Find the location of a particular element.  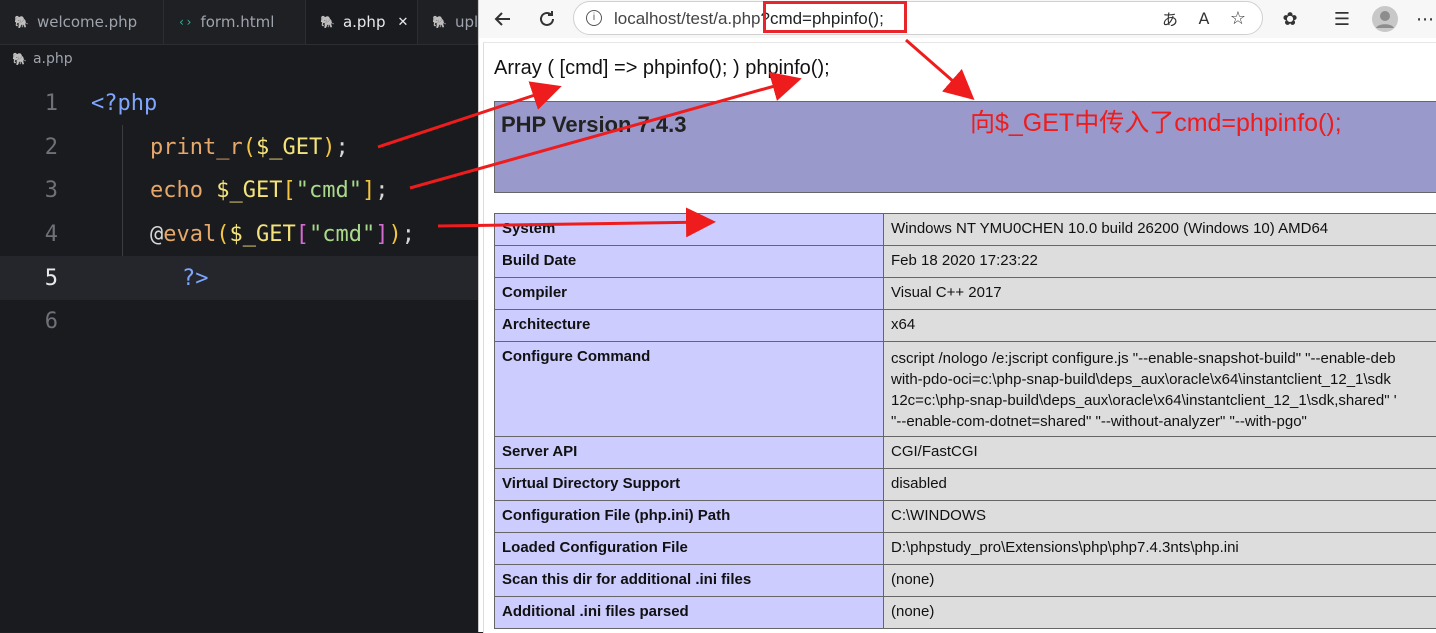

row-value: Feb 18 2020 17:23:22 is located at coordinates (1160, 262).